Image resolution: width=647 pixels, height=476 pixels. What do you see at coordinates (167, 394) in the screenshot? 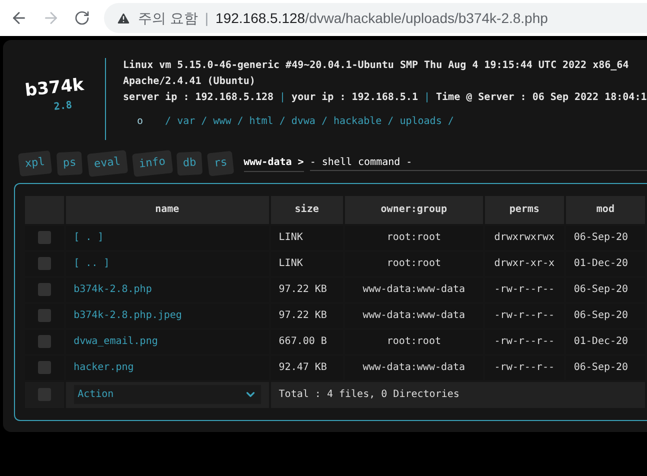
I see `action-select: Action` at bounding box center [167, 394].